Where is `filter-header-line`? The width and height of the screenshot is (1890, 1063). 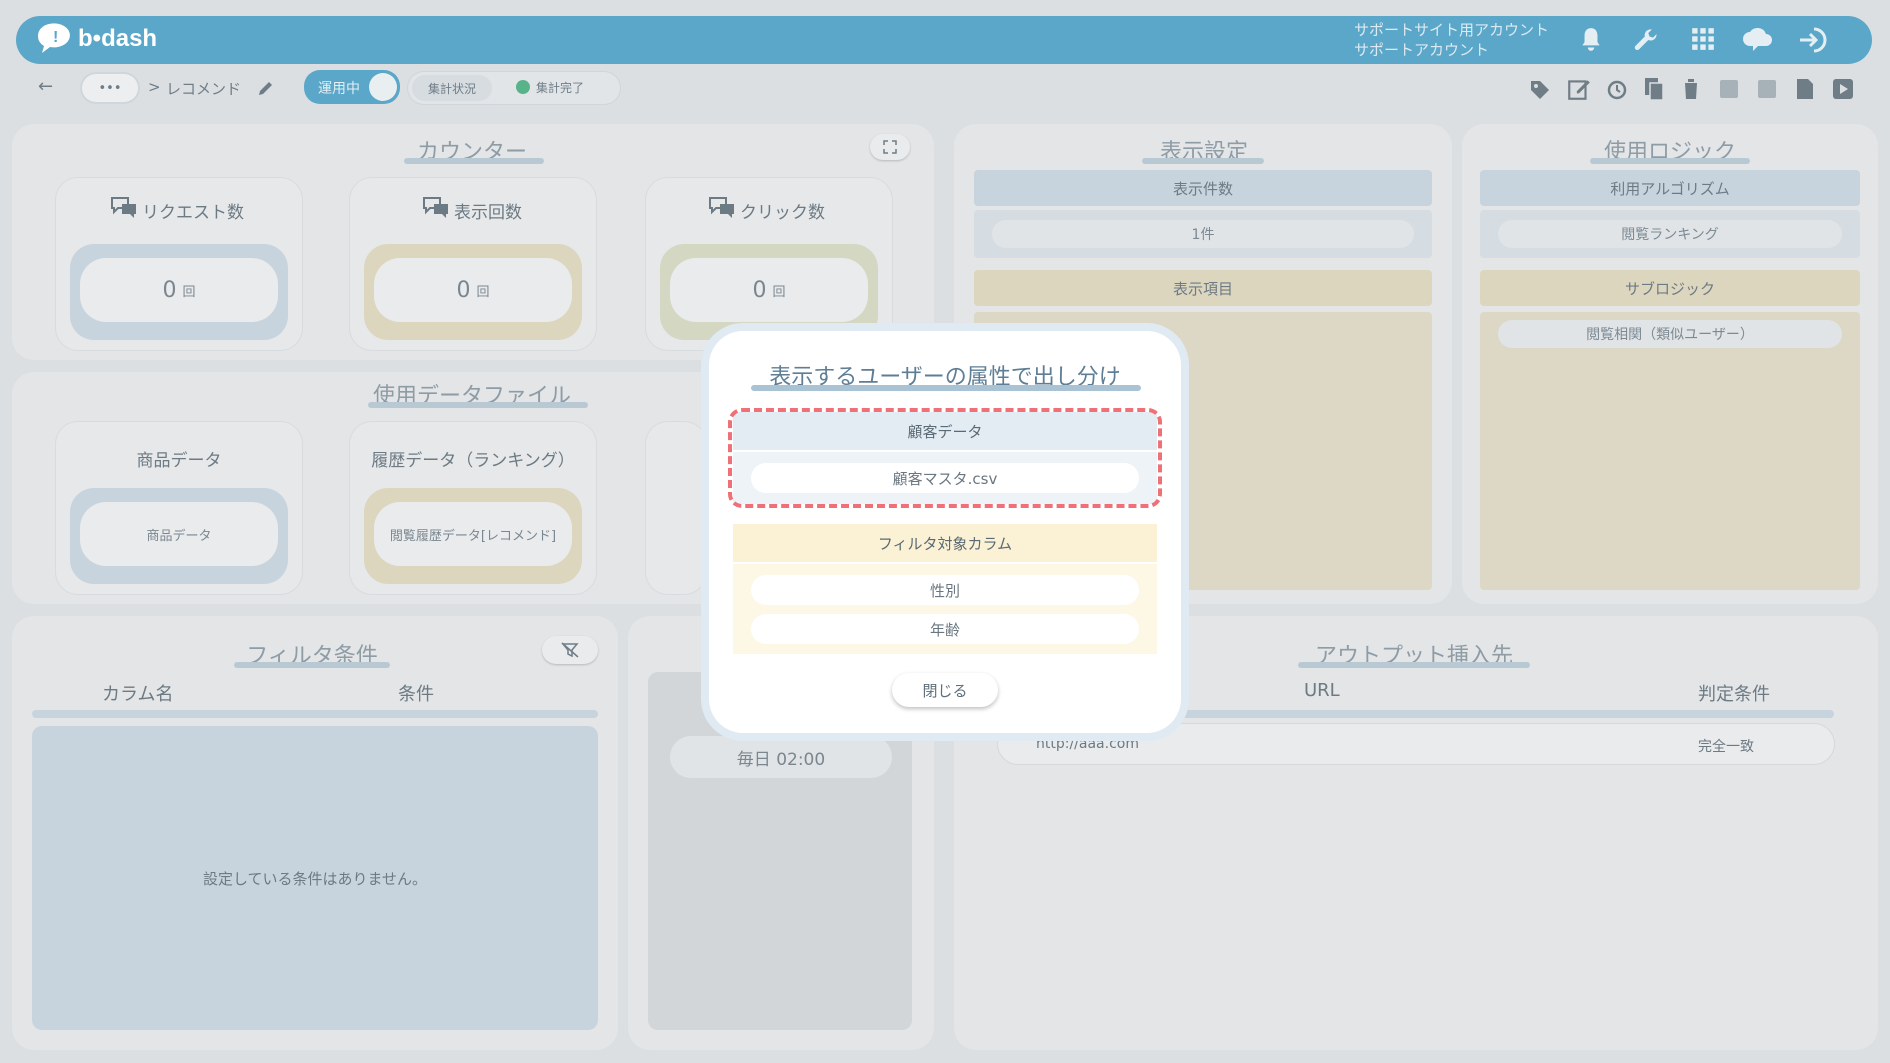 filter-header-line is located at coordinates (315, 714).